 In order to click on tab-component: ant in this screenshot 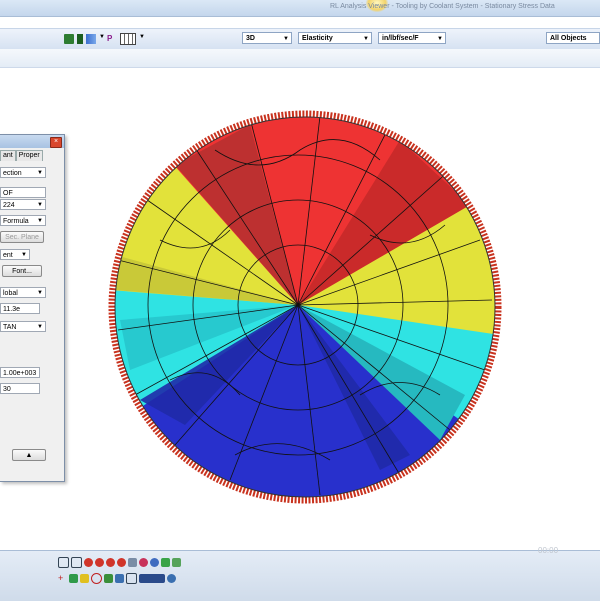, I will do `click(8, 155)`.